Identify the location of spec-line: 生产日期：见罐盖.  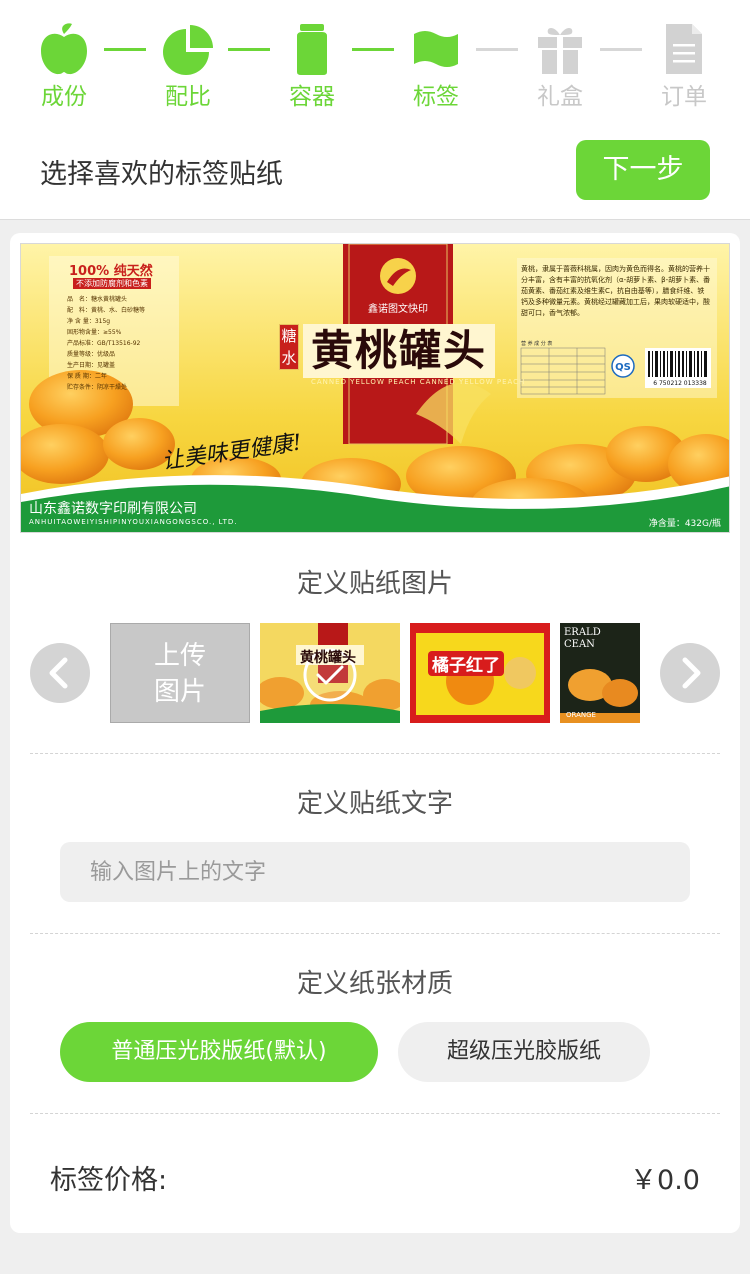
(91, 365).